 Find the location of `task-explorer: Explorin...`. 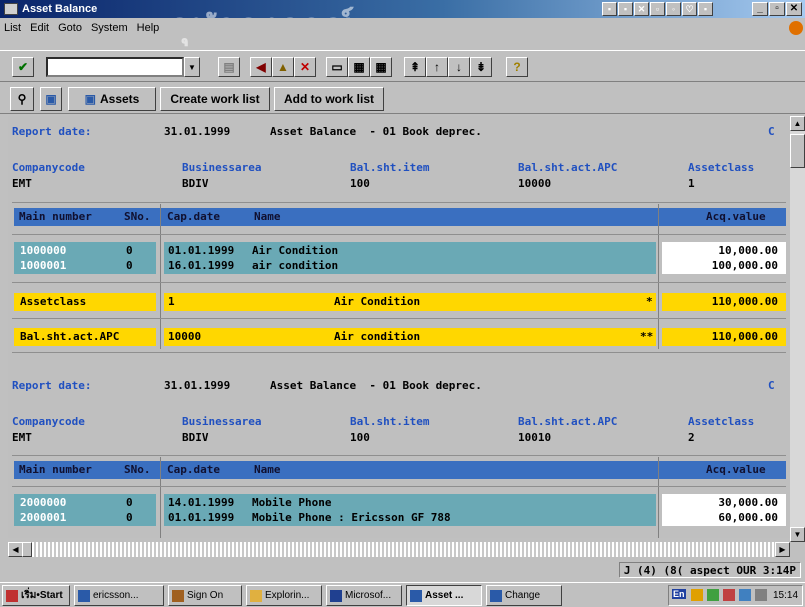

task-explorer: Explorin... is located at coordinates (284, 595).